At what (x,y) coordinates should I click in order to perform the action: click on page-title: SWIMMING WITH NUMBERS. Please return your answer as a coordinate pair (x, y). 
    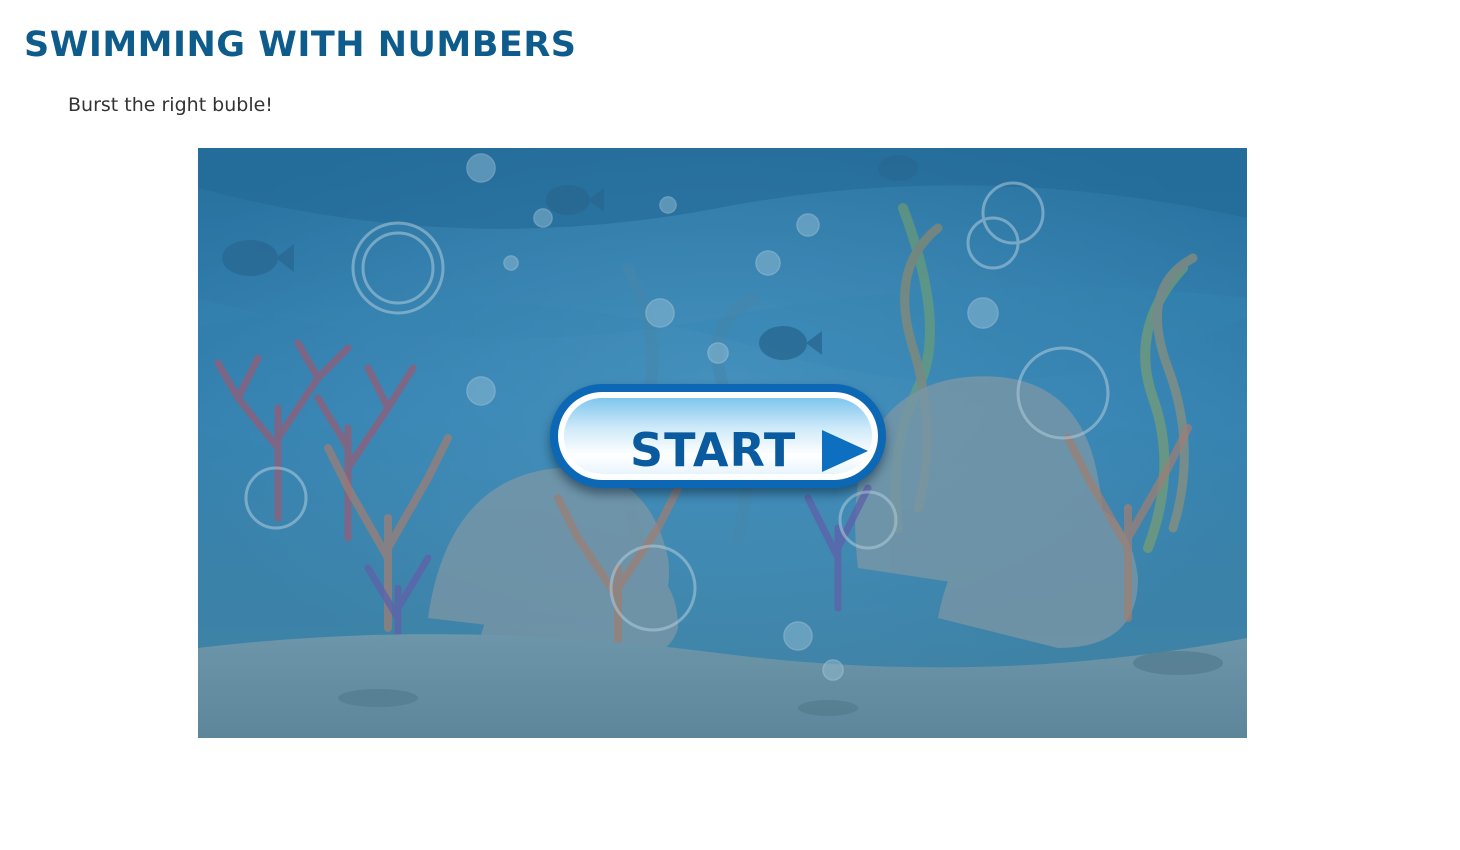
    Looking at the image, I should click on (300, 45).